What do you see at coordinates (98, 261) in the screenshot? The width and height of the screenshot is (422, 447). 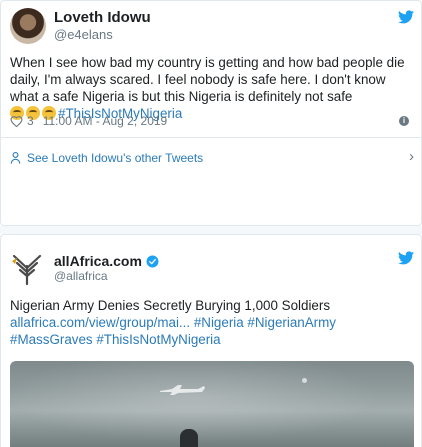 I see `author-name-text: allAfrica.com` at bounding box center [98, 261].